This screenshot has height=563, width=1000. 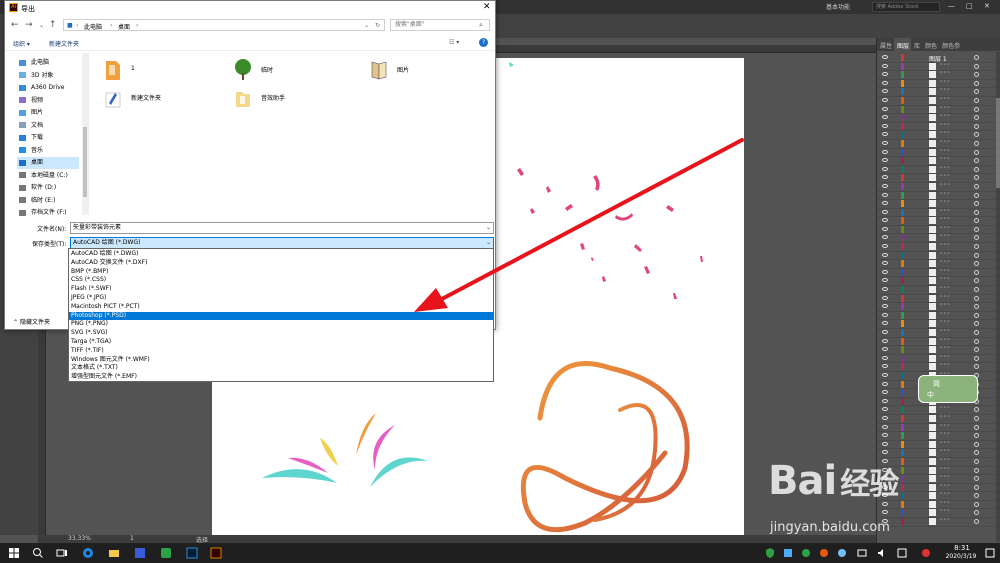 I want to click on file-item: 音效助手, so click(x=298, y=100).